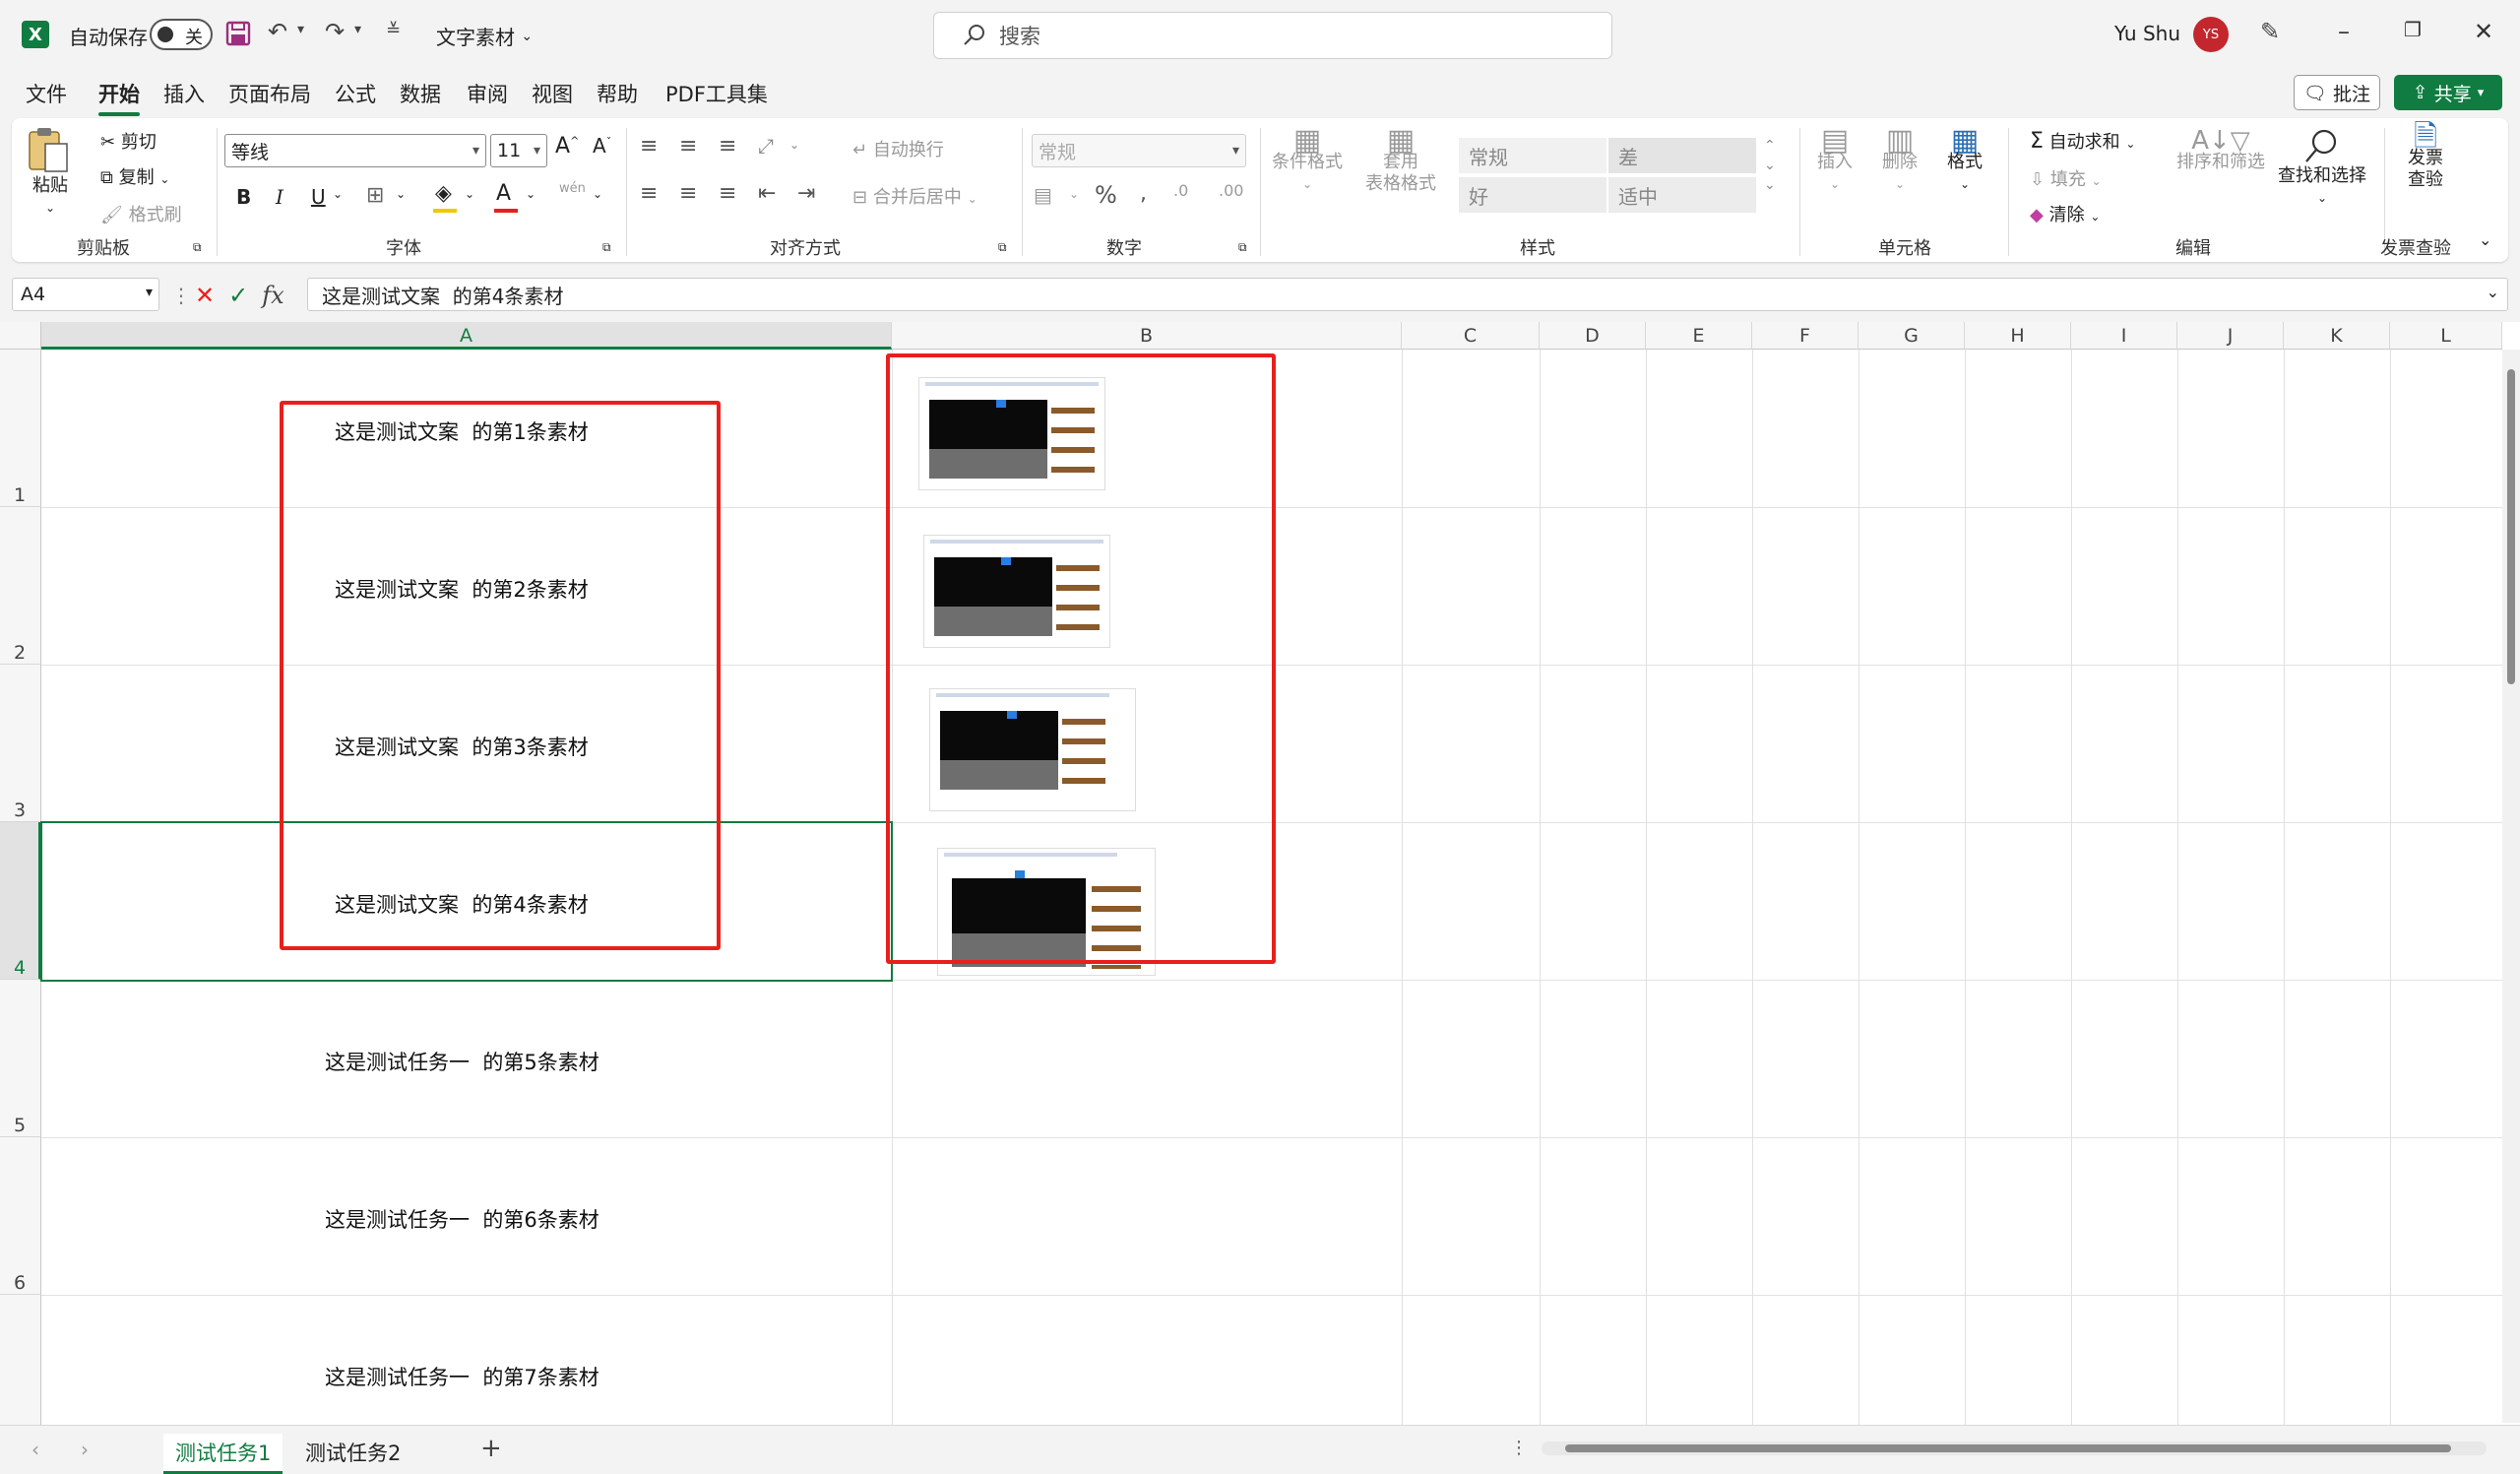  Describe the element at coordinates (767, 194) in the screenshot. I see `decrease-indent-icon: ⇤` at that location.